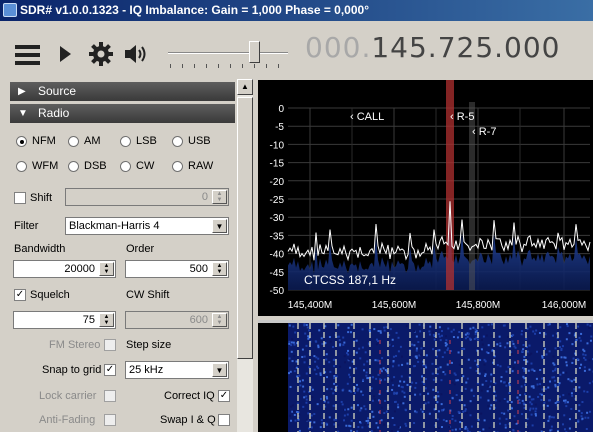 Image resolution: width=593 pixels, height=432 pixels. I want to click on radio-mode-raw, so click(177, 166).